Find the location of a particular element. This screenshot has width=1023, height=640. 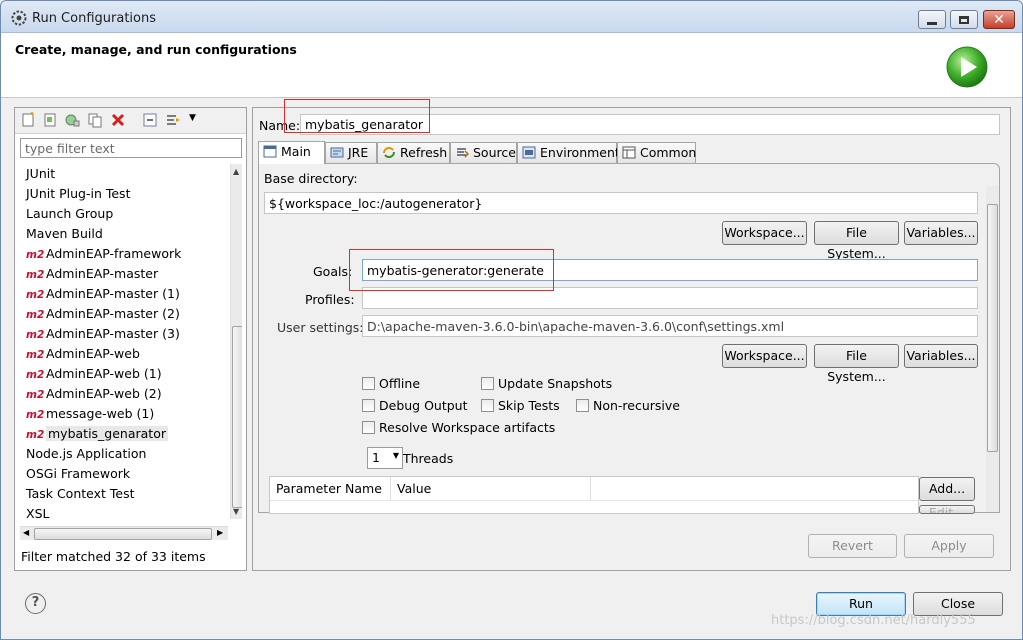

tab-source: Source is located at coordinates (483, 152).